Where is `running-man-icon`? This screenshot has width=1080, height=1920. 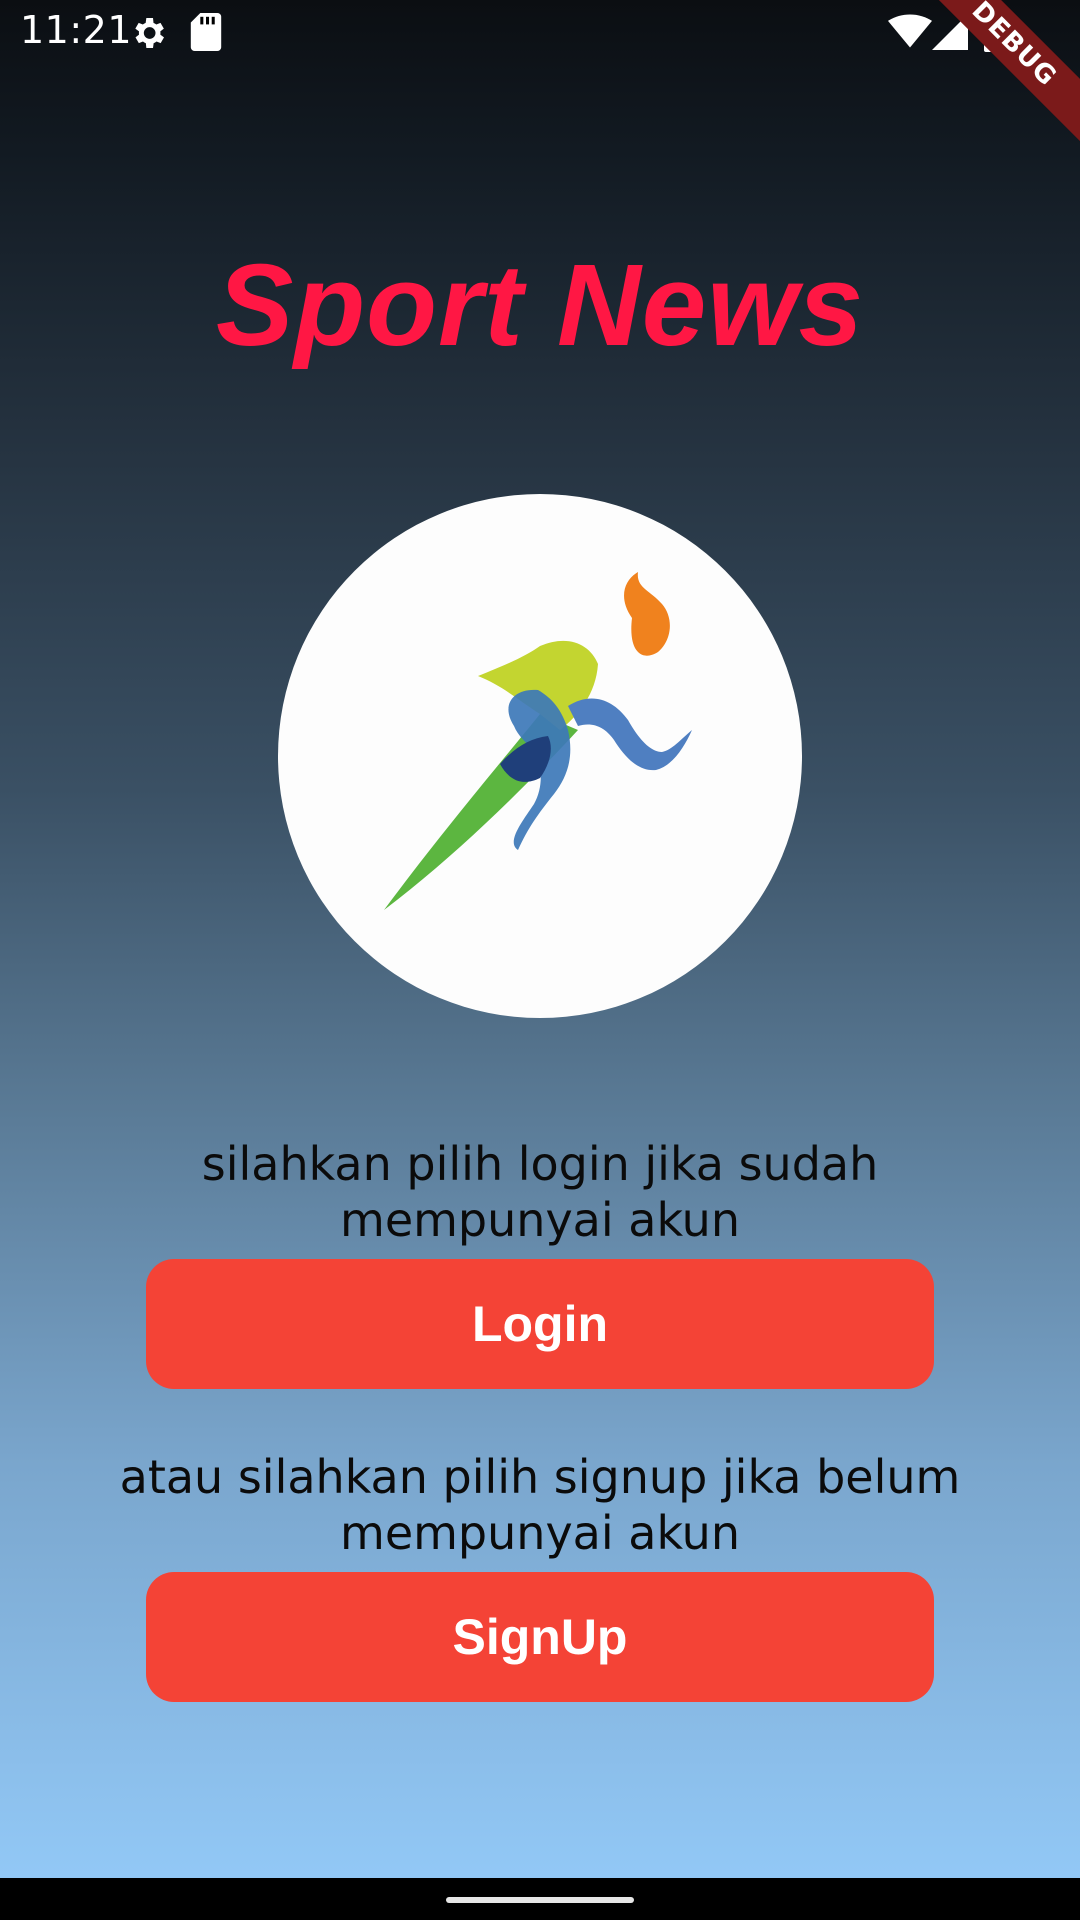
running-man-icon is located at coordinates (538, 741).